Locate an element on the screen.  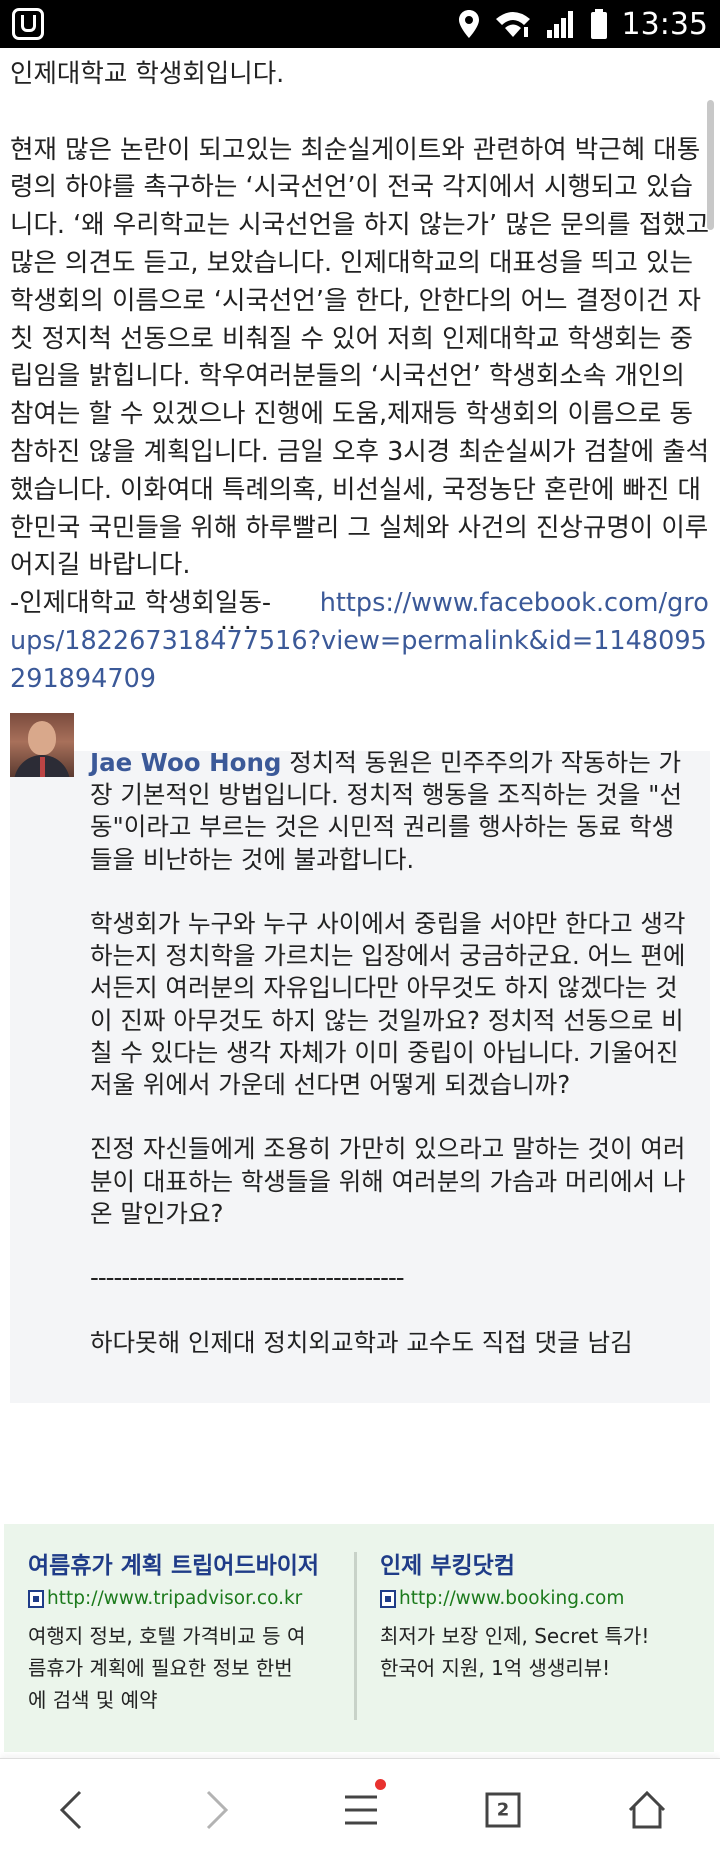
menu-icon is located at coordinates (361, 1810).